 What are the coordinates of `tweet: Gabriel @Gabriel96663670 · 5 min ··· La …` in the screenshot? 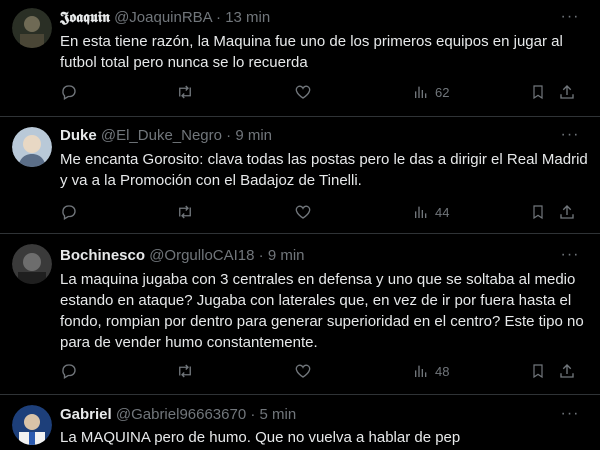 It's located at (300, 422).